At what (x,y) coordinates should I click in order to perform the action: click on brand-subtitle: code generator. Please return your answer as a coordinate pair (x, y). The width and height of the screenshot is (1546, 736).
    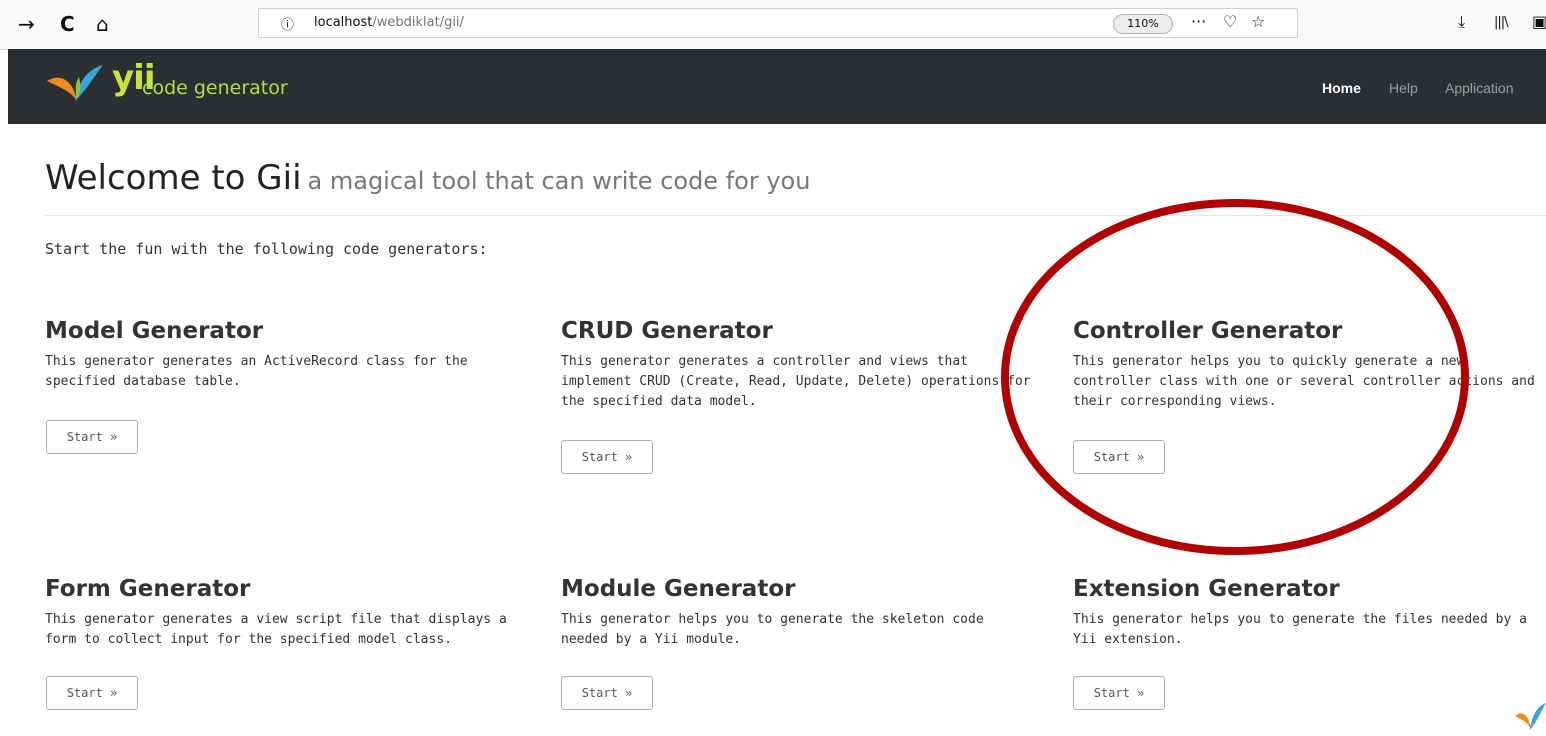
    Looking at the image, I should click on (215, 88).